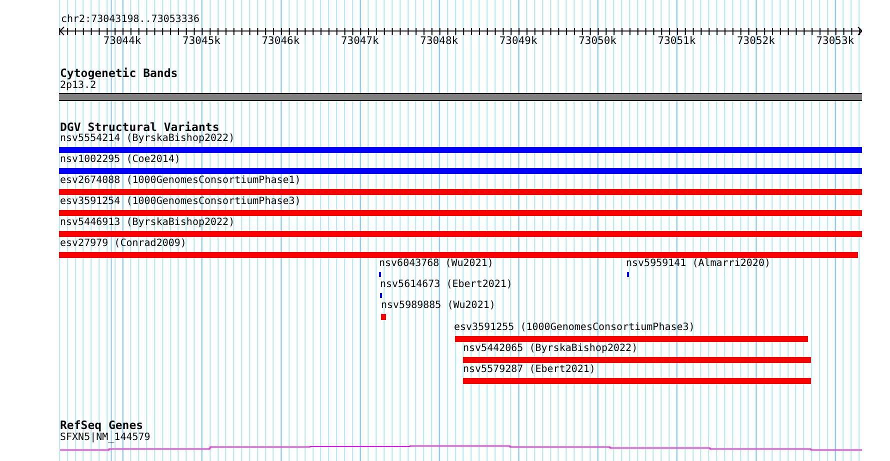 Image resolution: width=890 pixels, height=461 pixels. What do you see at coordinates (120, 160) in the screenshot?
I see `variant-label: nsv1002295 (Coe2014)` at bounding box center [120, 160].